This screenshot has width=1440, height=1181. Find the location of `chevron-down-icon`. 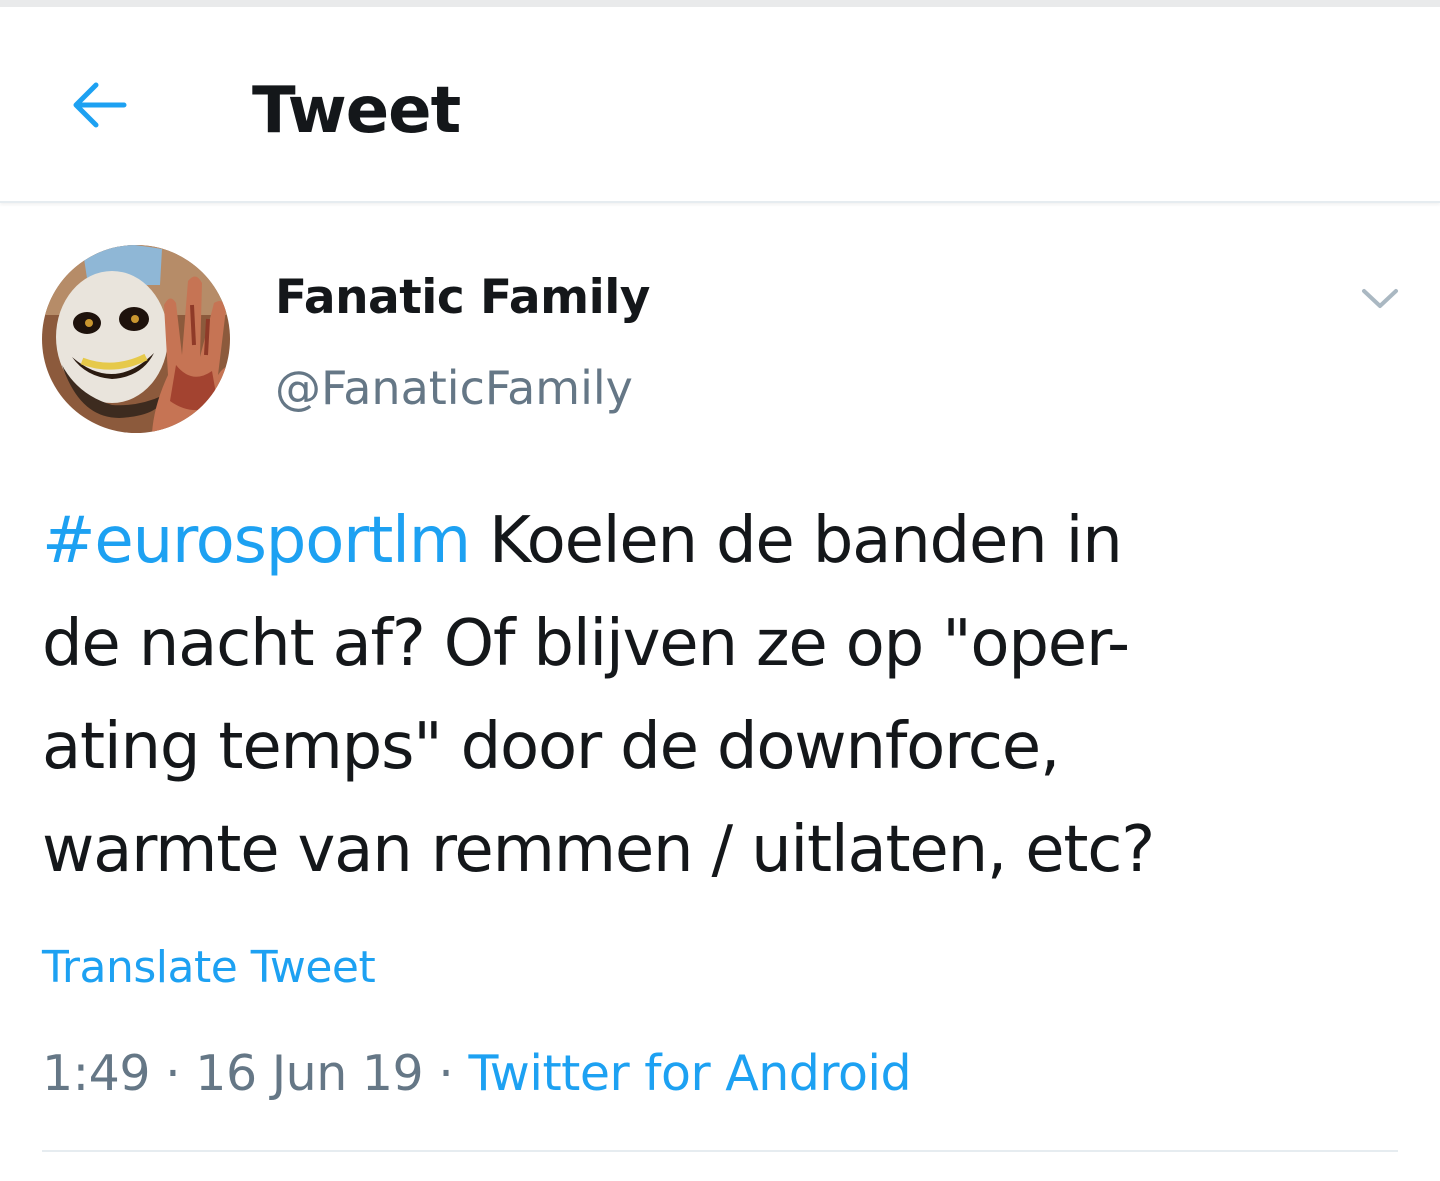

chevron-down-icon is located at coordinates (1380, 298).